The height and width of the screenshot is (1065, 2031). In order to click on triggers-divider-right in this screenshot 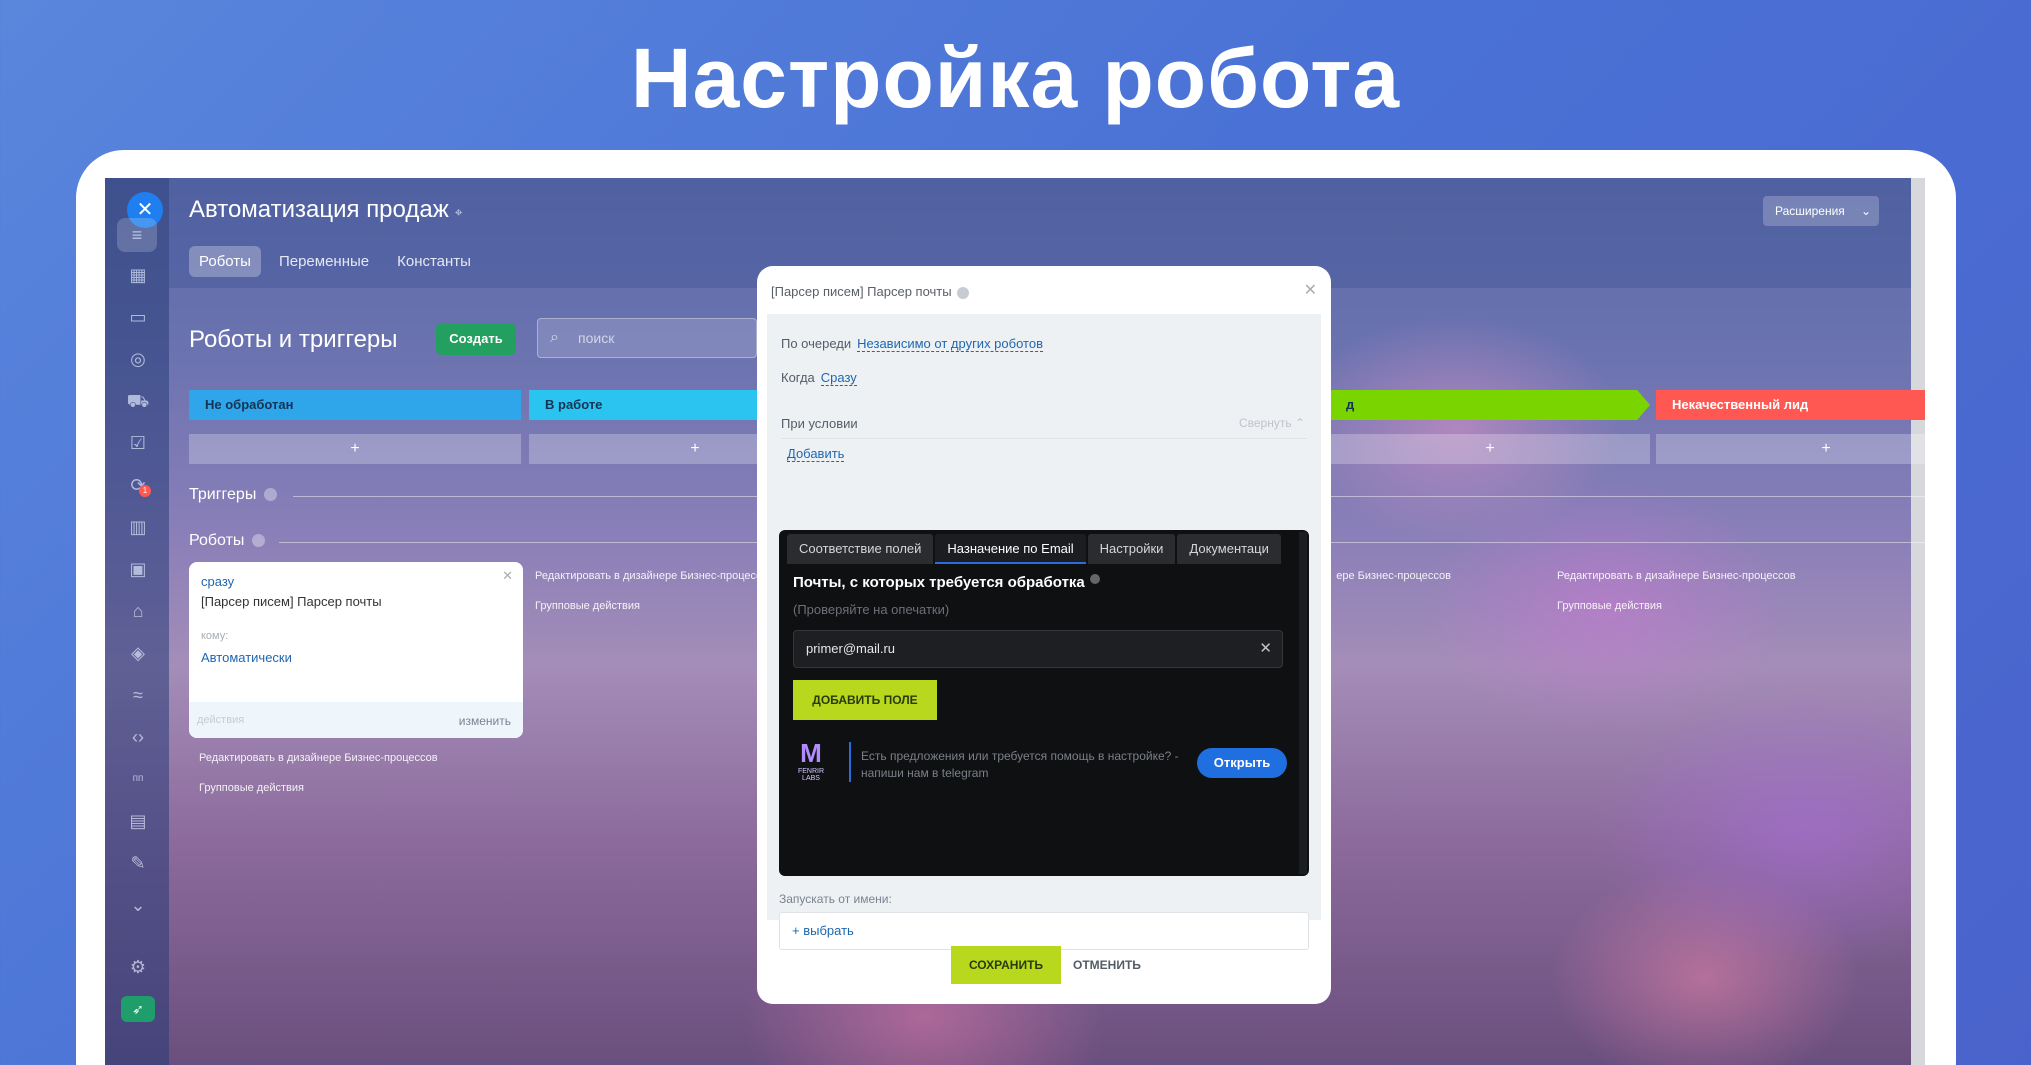, I will do `click(1627, 496)`.